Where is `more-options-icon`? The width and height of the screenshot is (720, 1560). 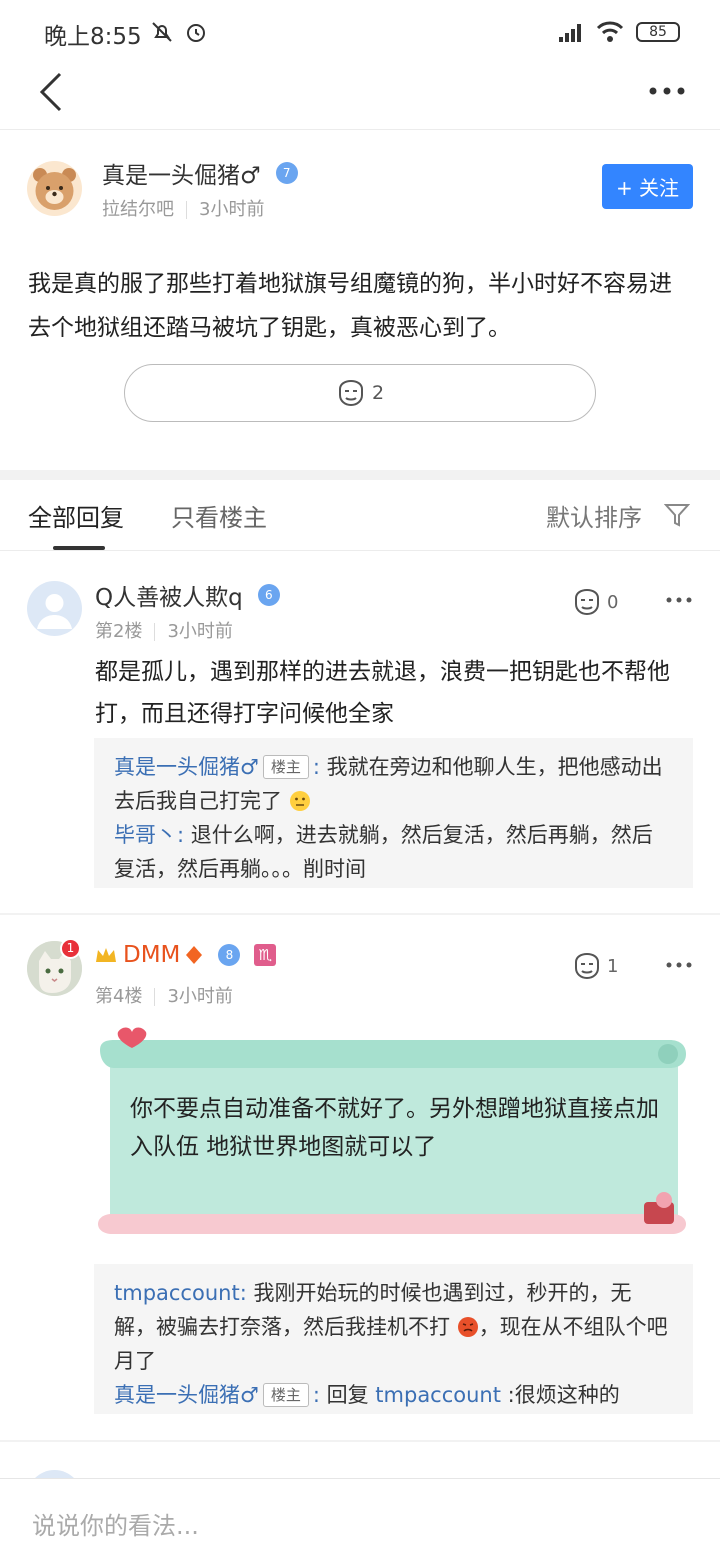
more-options-icon is located at coordinates (667, 91).